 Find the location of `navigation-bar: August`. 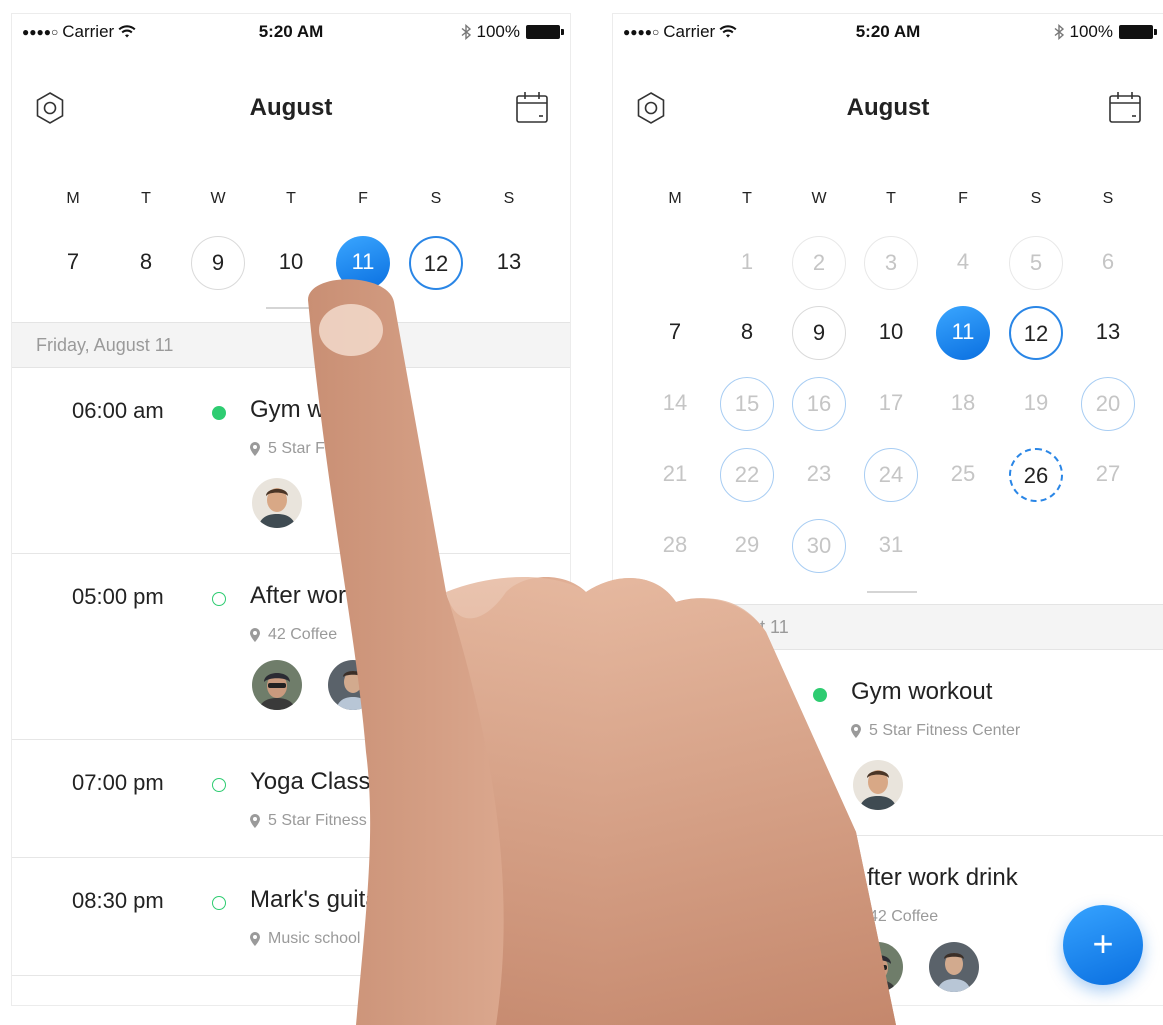

navigation-bar: August is located at coordinates (888, 107).